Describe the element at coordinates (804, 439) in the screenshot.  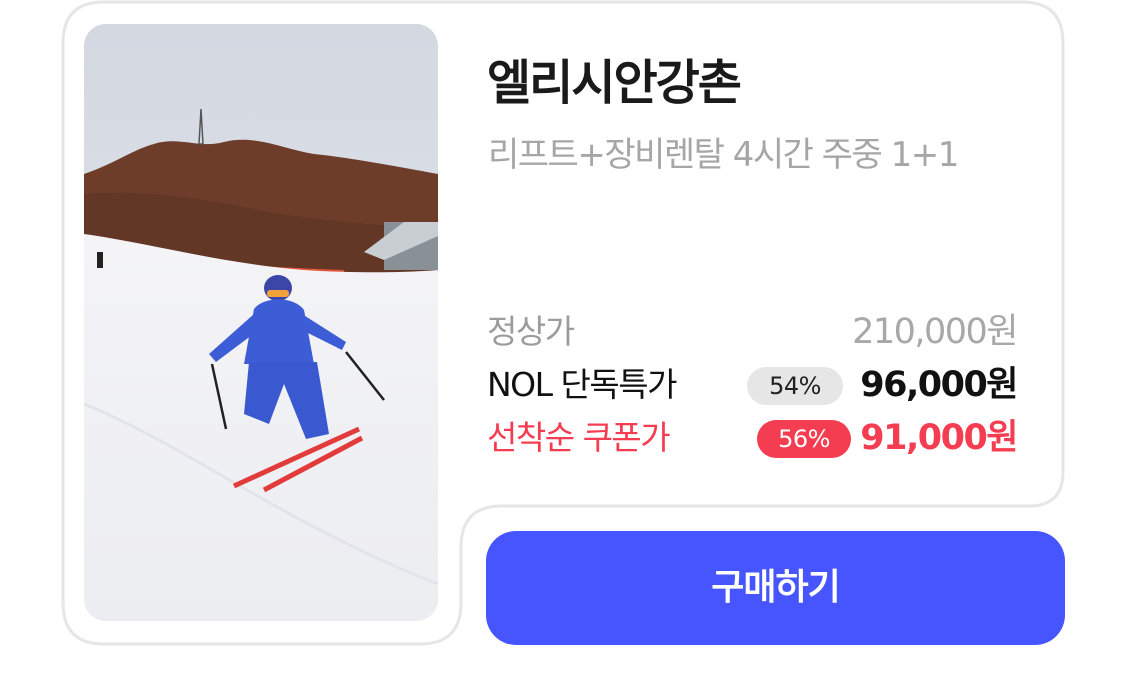
I see `coupon-discount-badge: 56%` at that location.